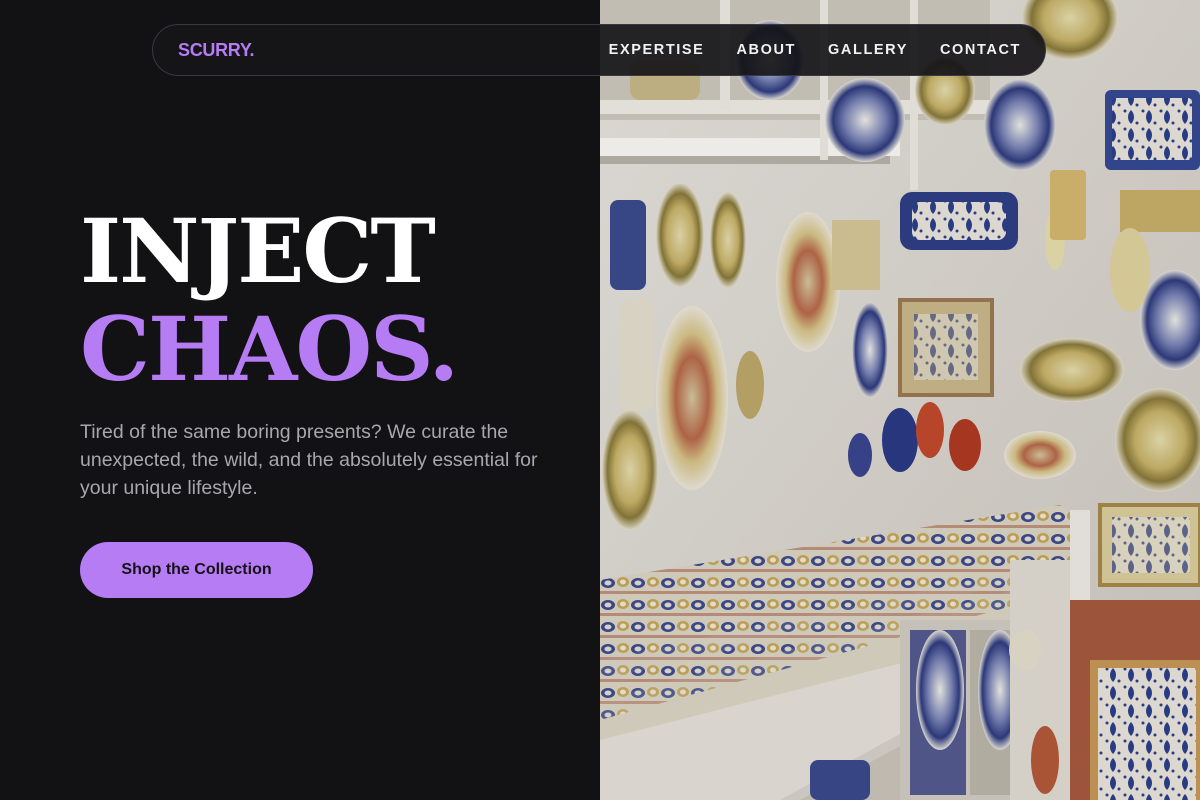 This screenshot has height=800, width=1200. I want to click on headline-line-chaos: CHAOS., so click(269, 349).